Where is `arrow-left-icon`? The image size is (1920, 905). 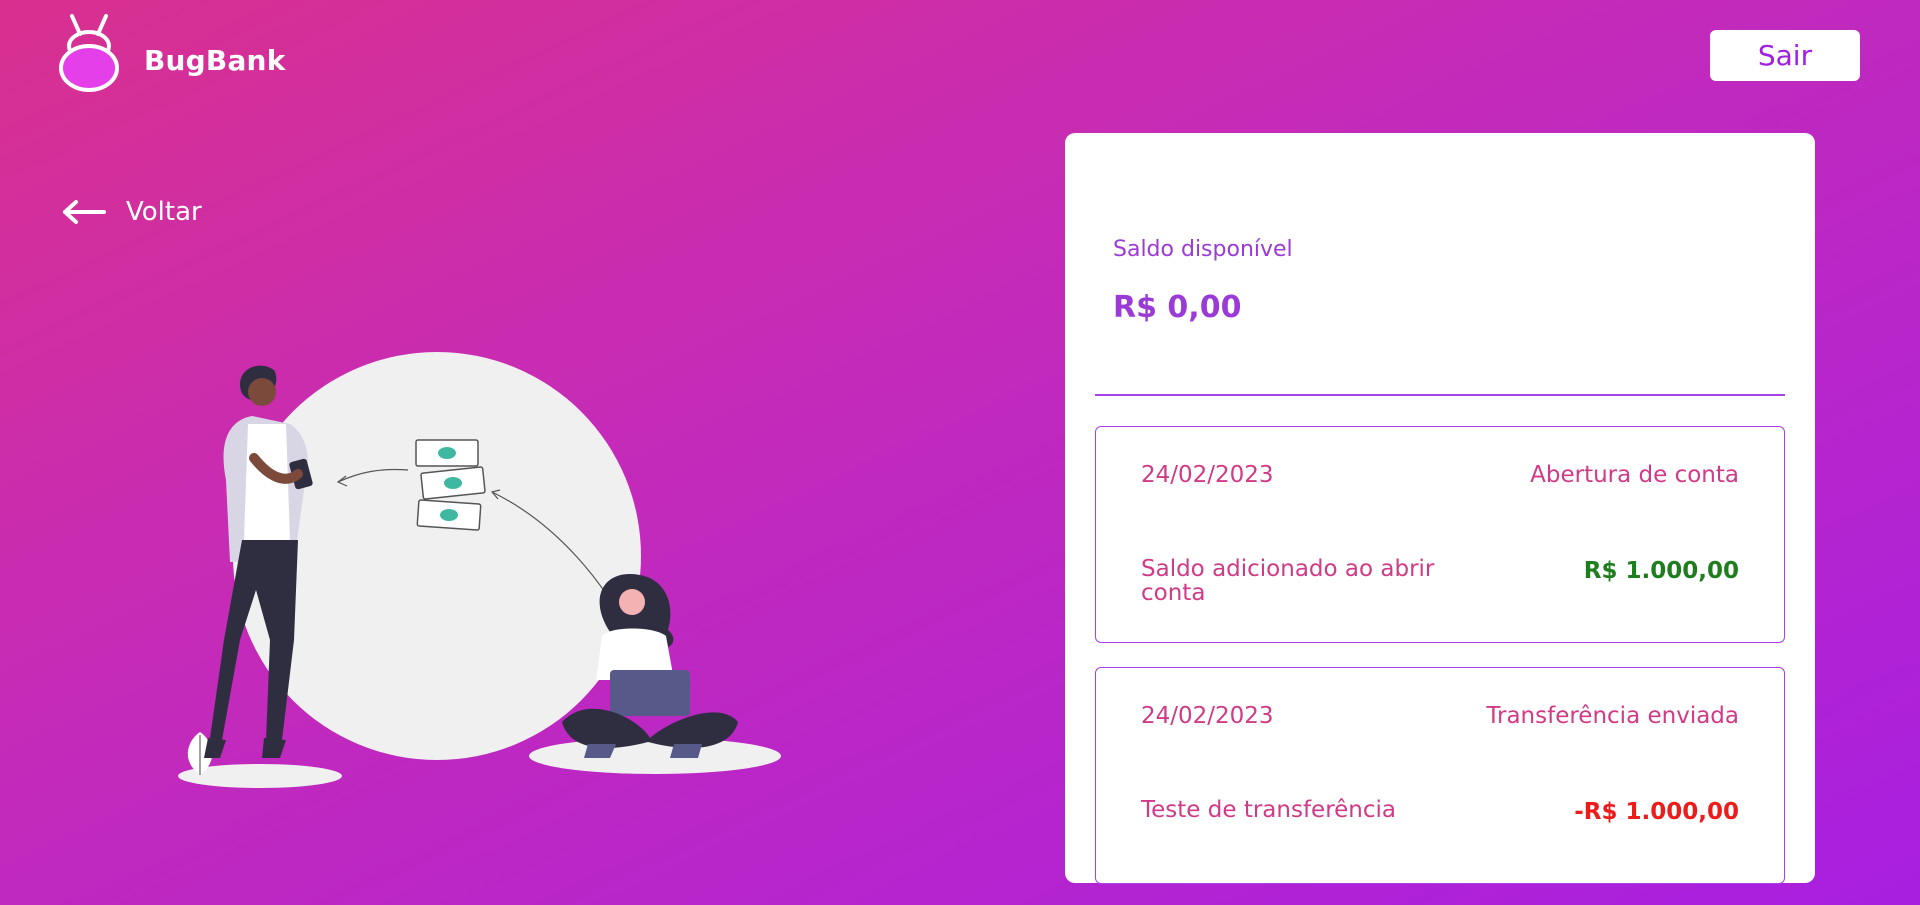
arrow-left-icon is located at coordinates (84, 212).